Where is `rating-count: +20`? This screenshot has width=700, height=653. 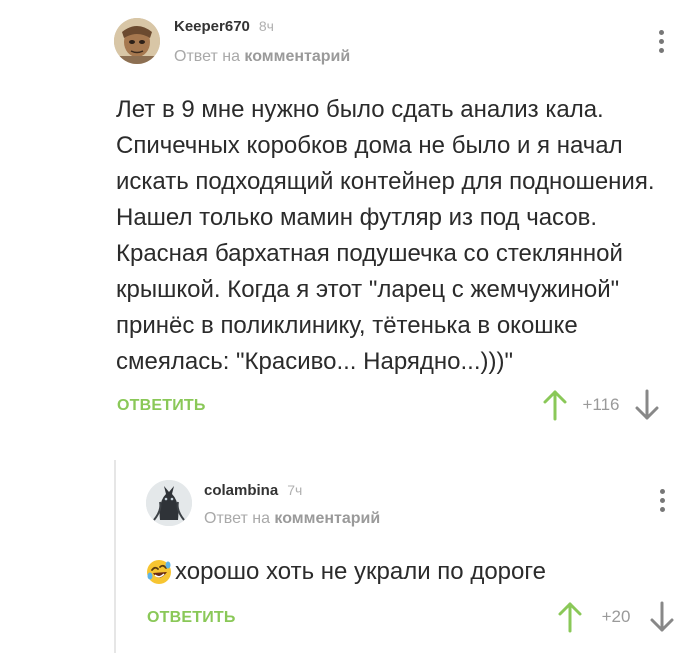
rating-count: +20 is located at coordinates (616, 616).